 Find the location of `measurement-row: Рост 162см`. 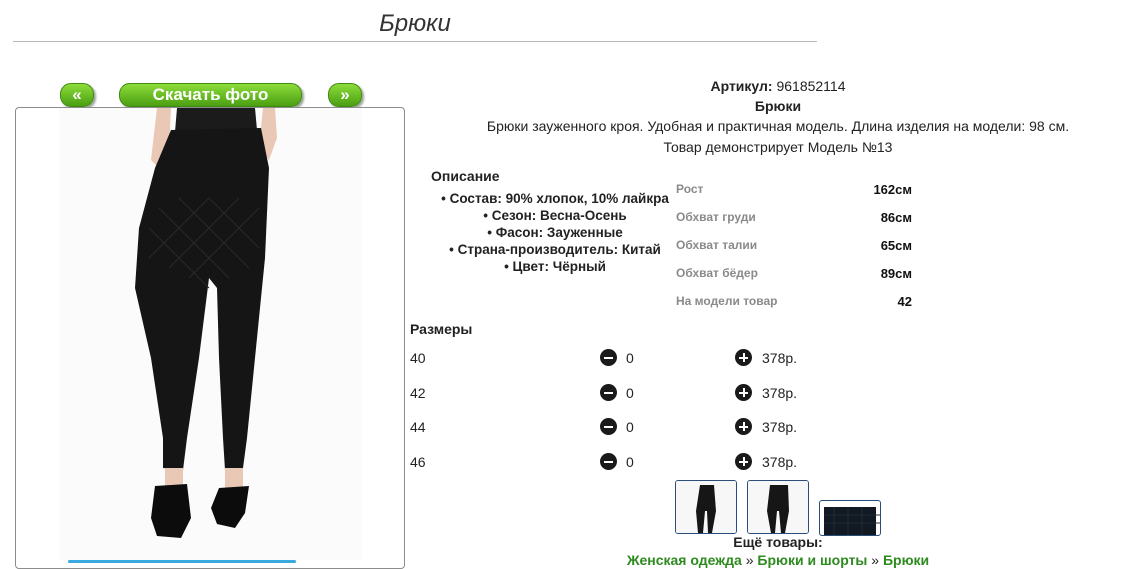

measurement-row: Рост 162см is located at coordinates (794, 194).